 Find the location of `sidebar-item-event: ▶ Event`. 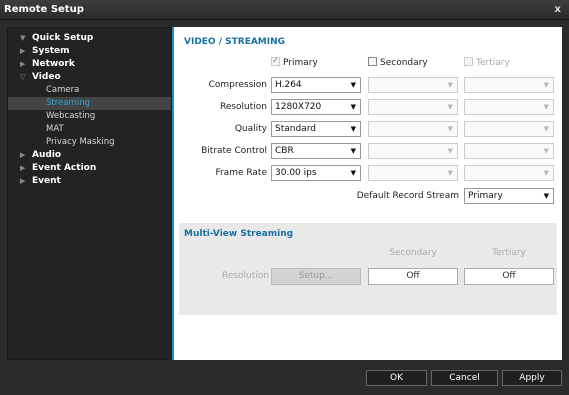

sidebar-item-event: ▶ Event is located at coordinates (89, 181).